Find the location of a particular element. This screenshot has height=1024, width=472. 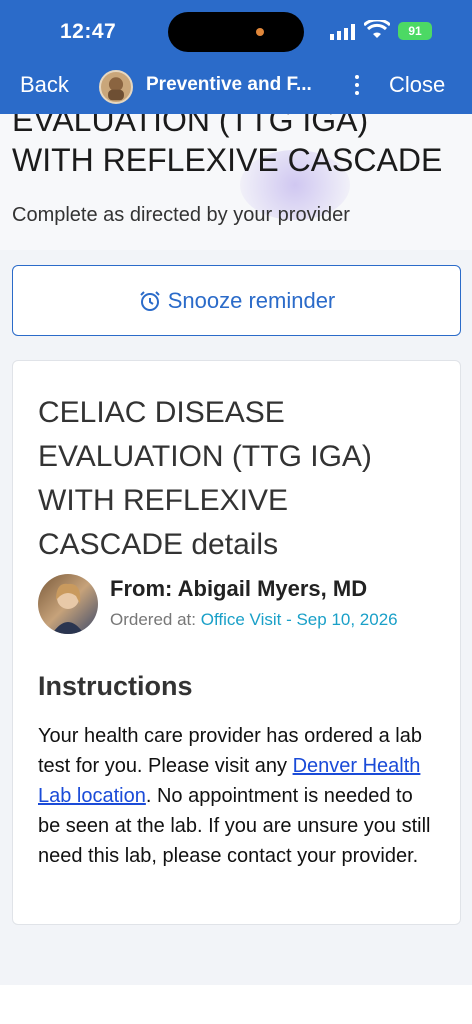

top-bar: 12:47 91 Back Preventive and F... Close is located at coordinates (236, 57).